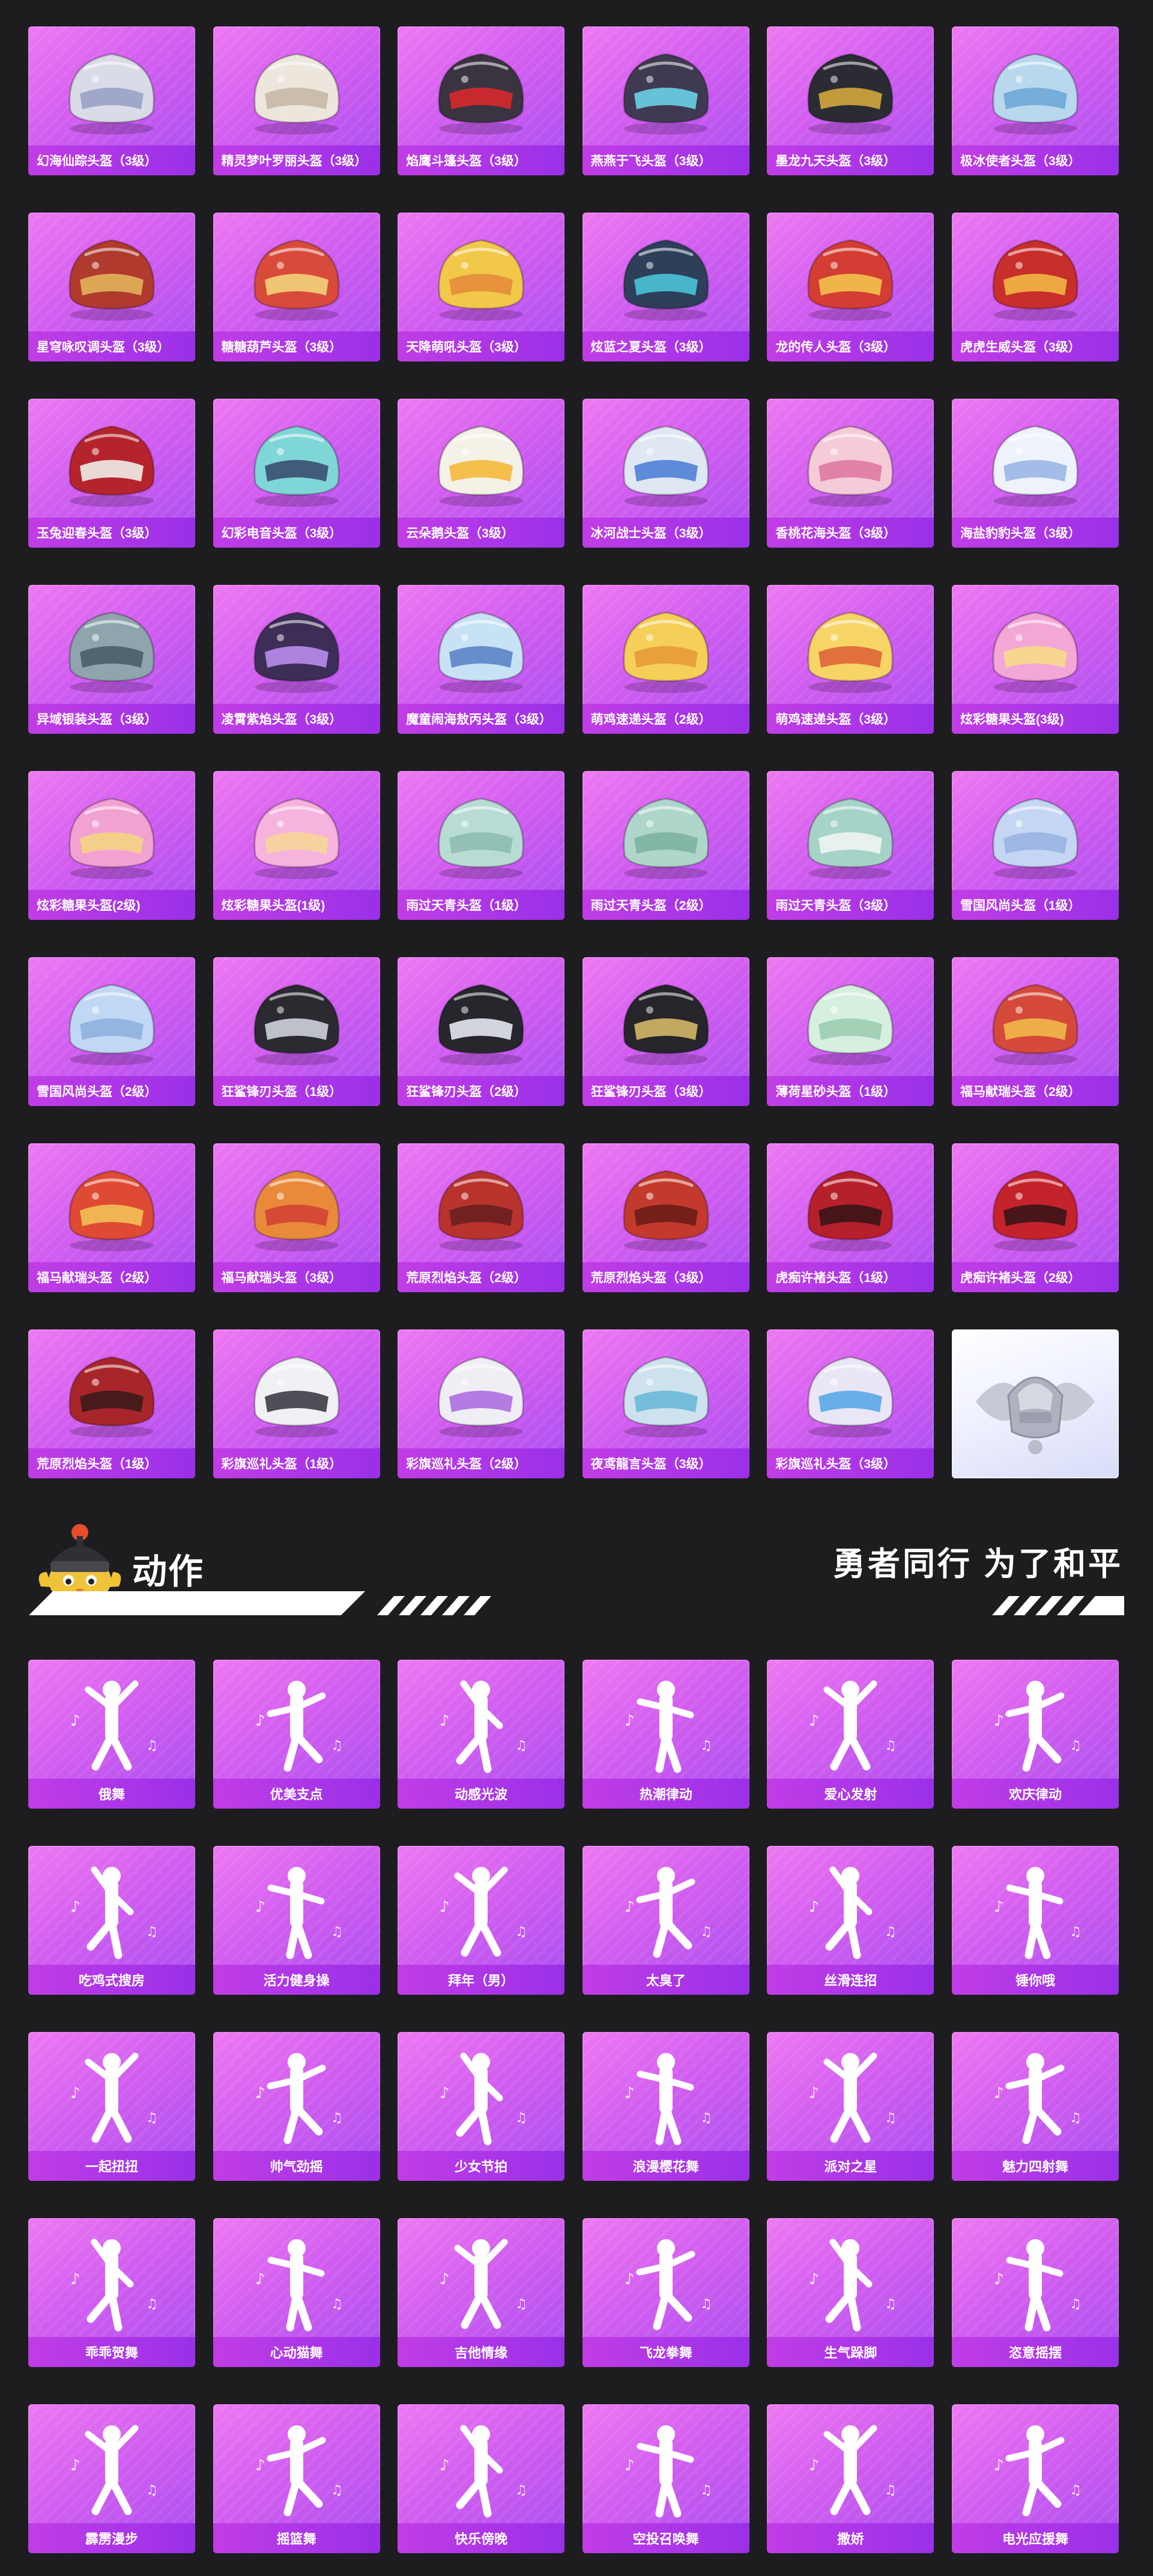 This screenshot has height=2576, width=1153. Describe the element at coordinates (481, 473) in the screenshot. I see `helmet-card: 云朵鹅头盔（3级）` at that location.